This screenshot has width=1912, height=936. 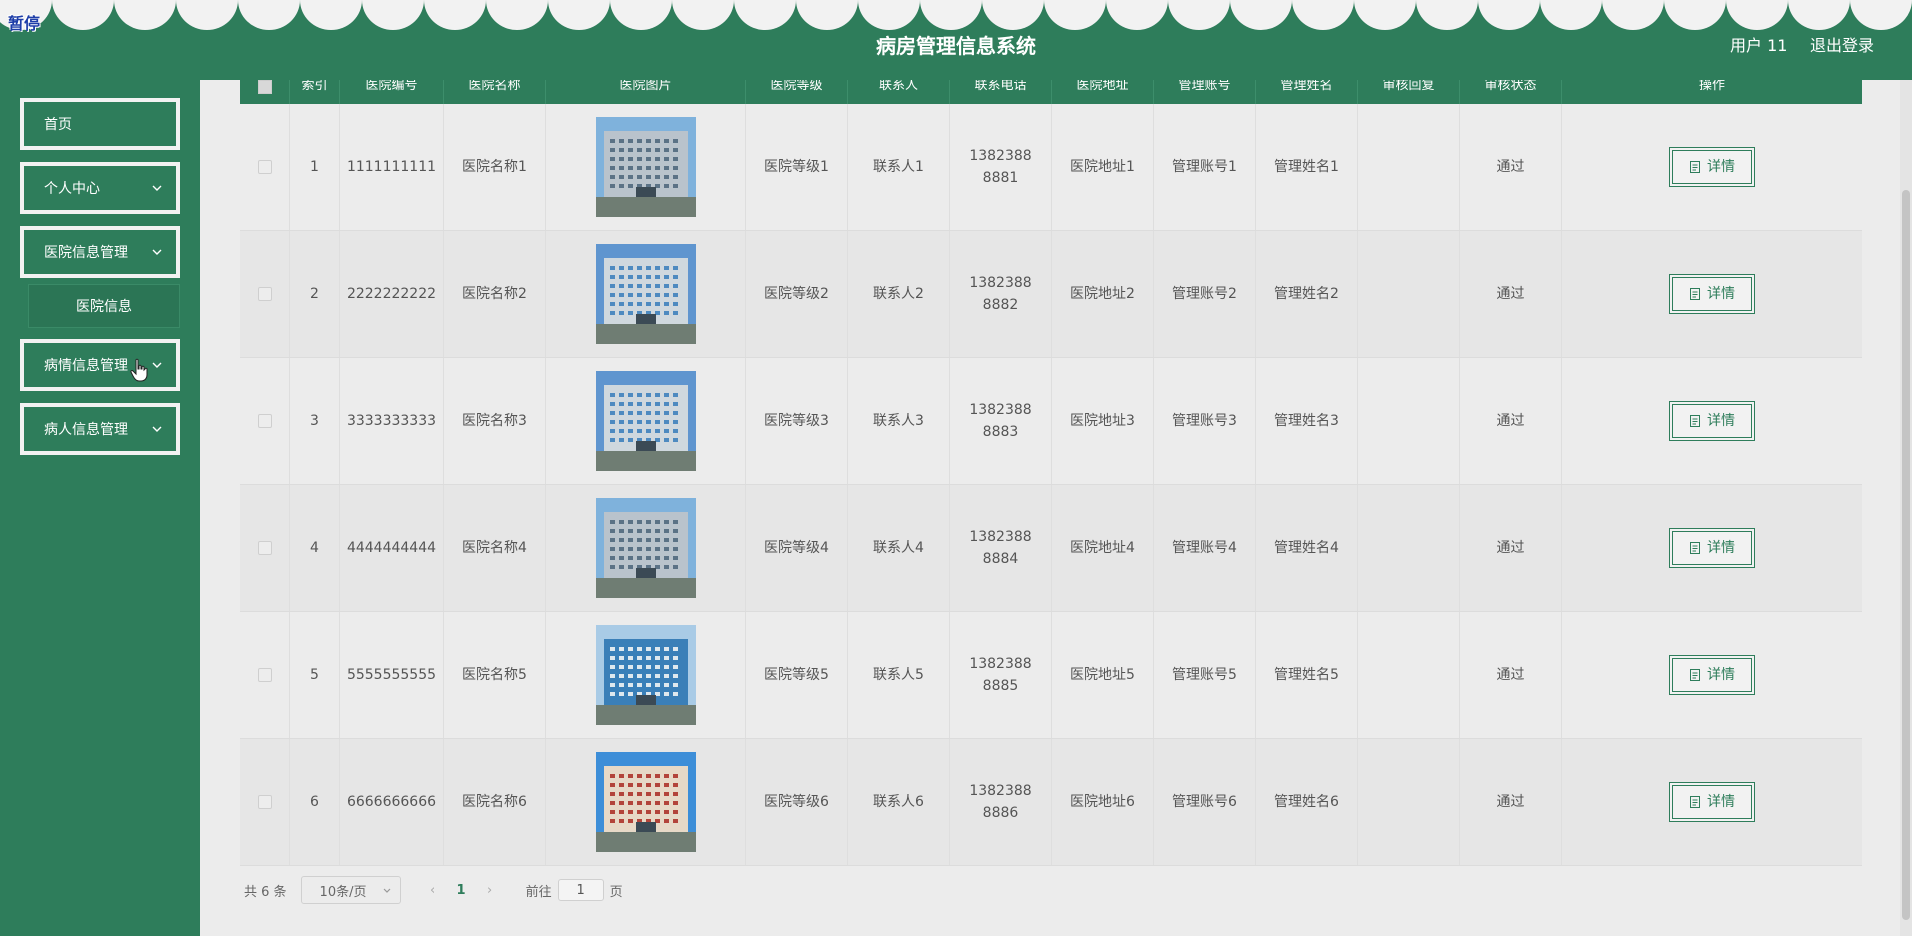 I want to click on prev-page-button: ‹, so click(x=433, y=890).